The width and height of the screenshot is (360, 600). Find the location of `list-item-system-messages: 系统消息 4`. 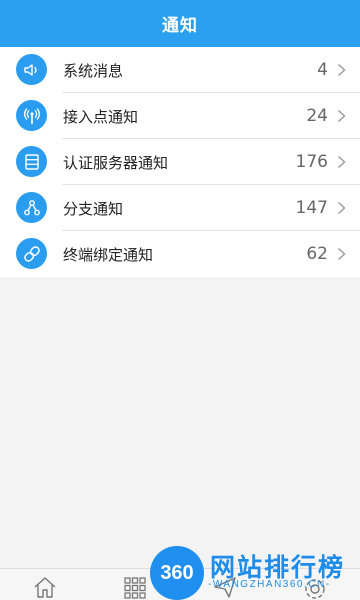

list-item-system-messages: 系统消息 4 is located at coordinates (180, 70).